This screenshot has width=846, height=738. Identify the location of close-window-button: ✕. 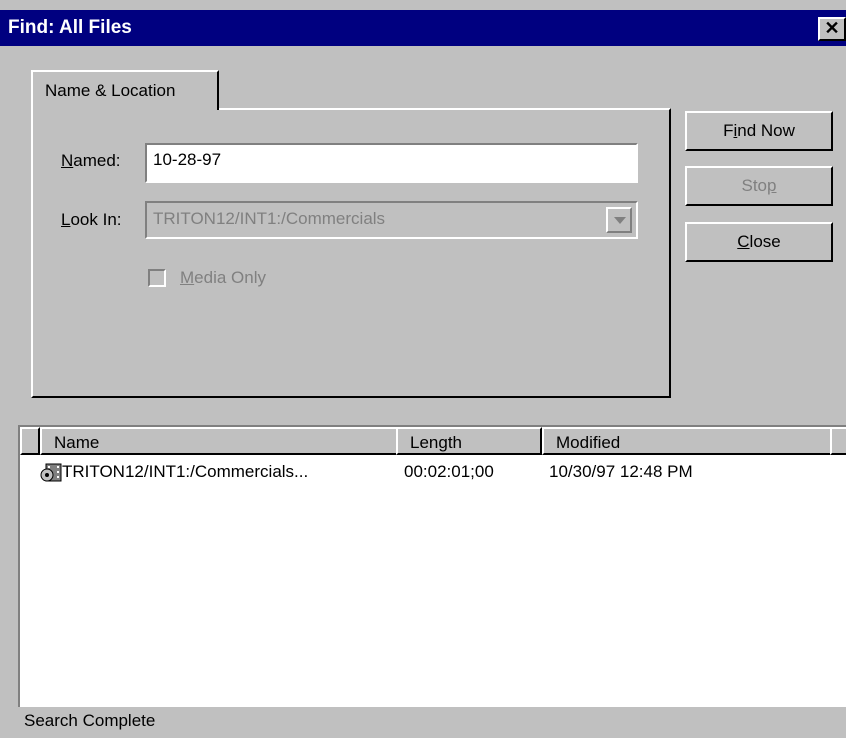
(832, 29).